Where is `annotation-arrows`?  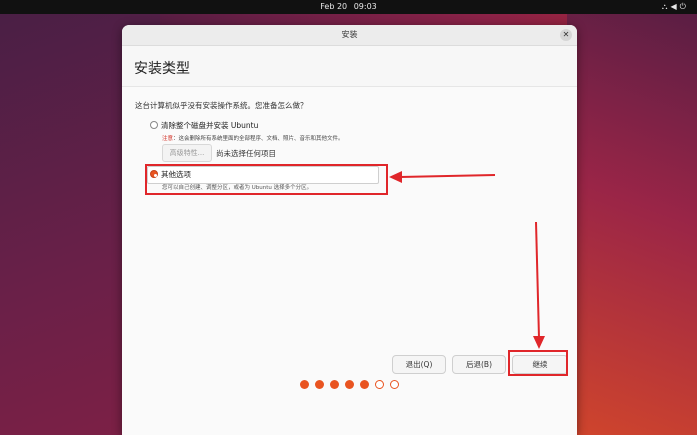
annotation-arrows is located at coordinates (467, 260).